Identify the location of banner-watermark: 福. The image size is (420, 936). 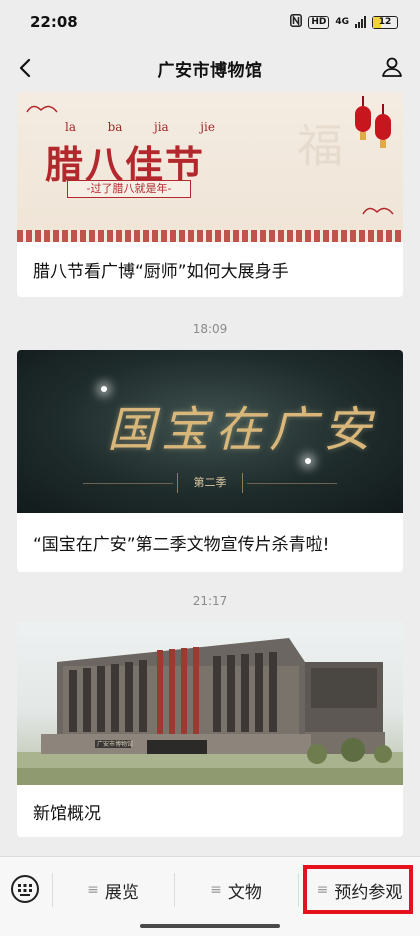
(325, 146).